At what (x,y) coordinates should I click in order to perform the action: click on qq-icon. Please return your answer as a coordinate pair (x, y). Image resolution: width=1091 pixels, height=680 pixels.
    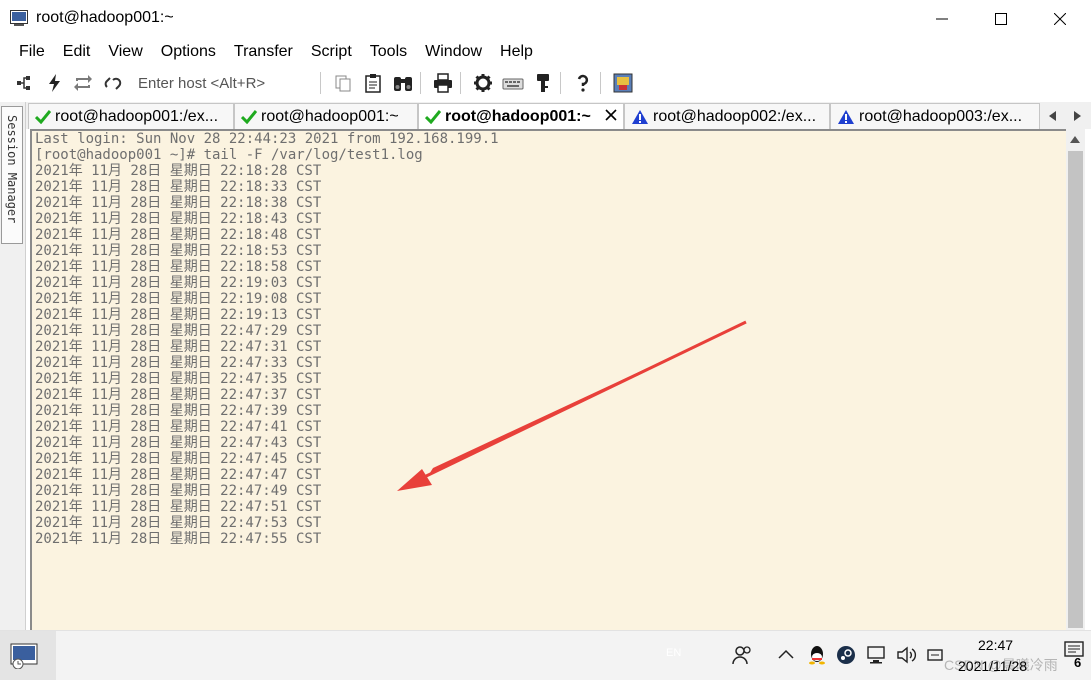
    Looking at the image, I should click on (817, 655).